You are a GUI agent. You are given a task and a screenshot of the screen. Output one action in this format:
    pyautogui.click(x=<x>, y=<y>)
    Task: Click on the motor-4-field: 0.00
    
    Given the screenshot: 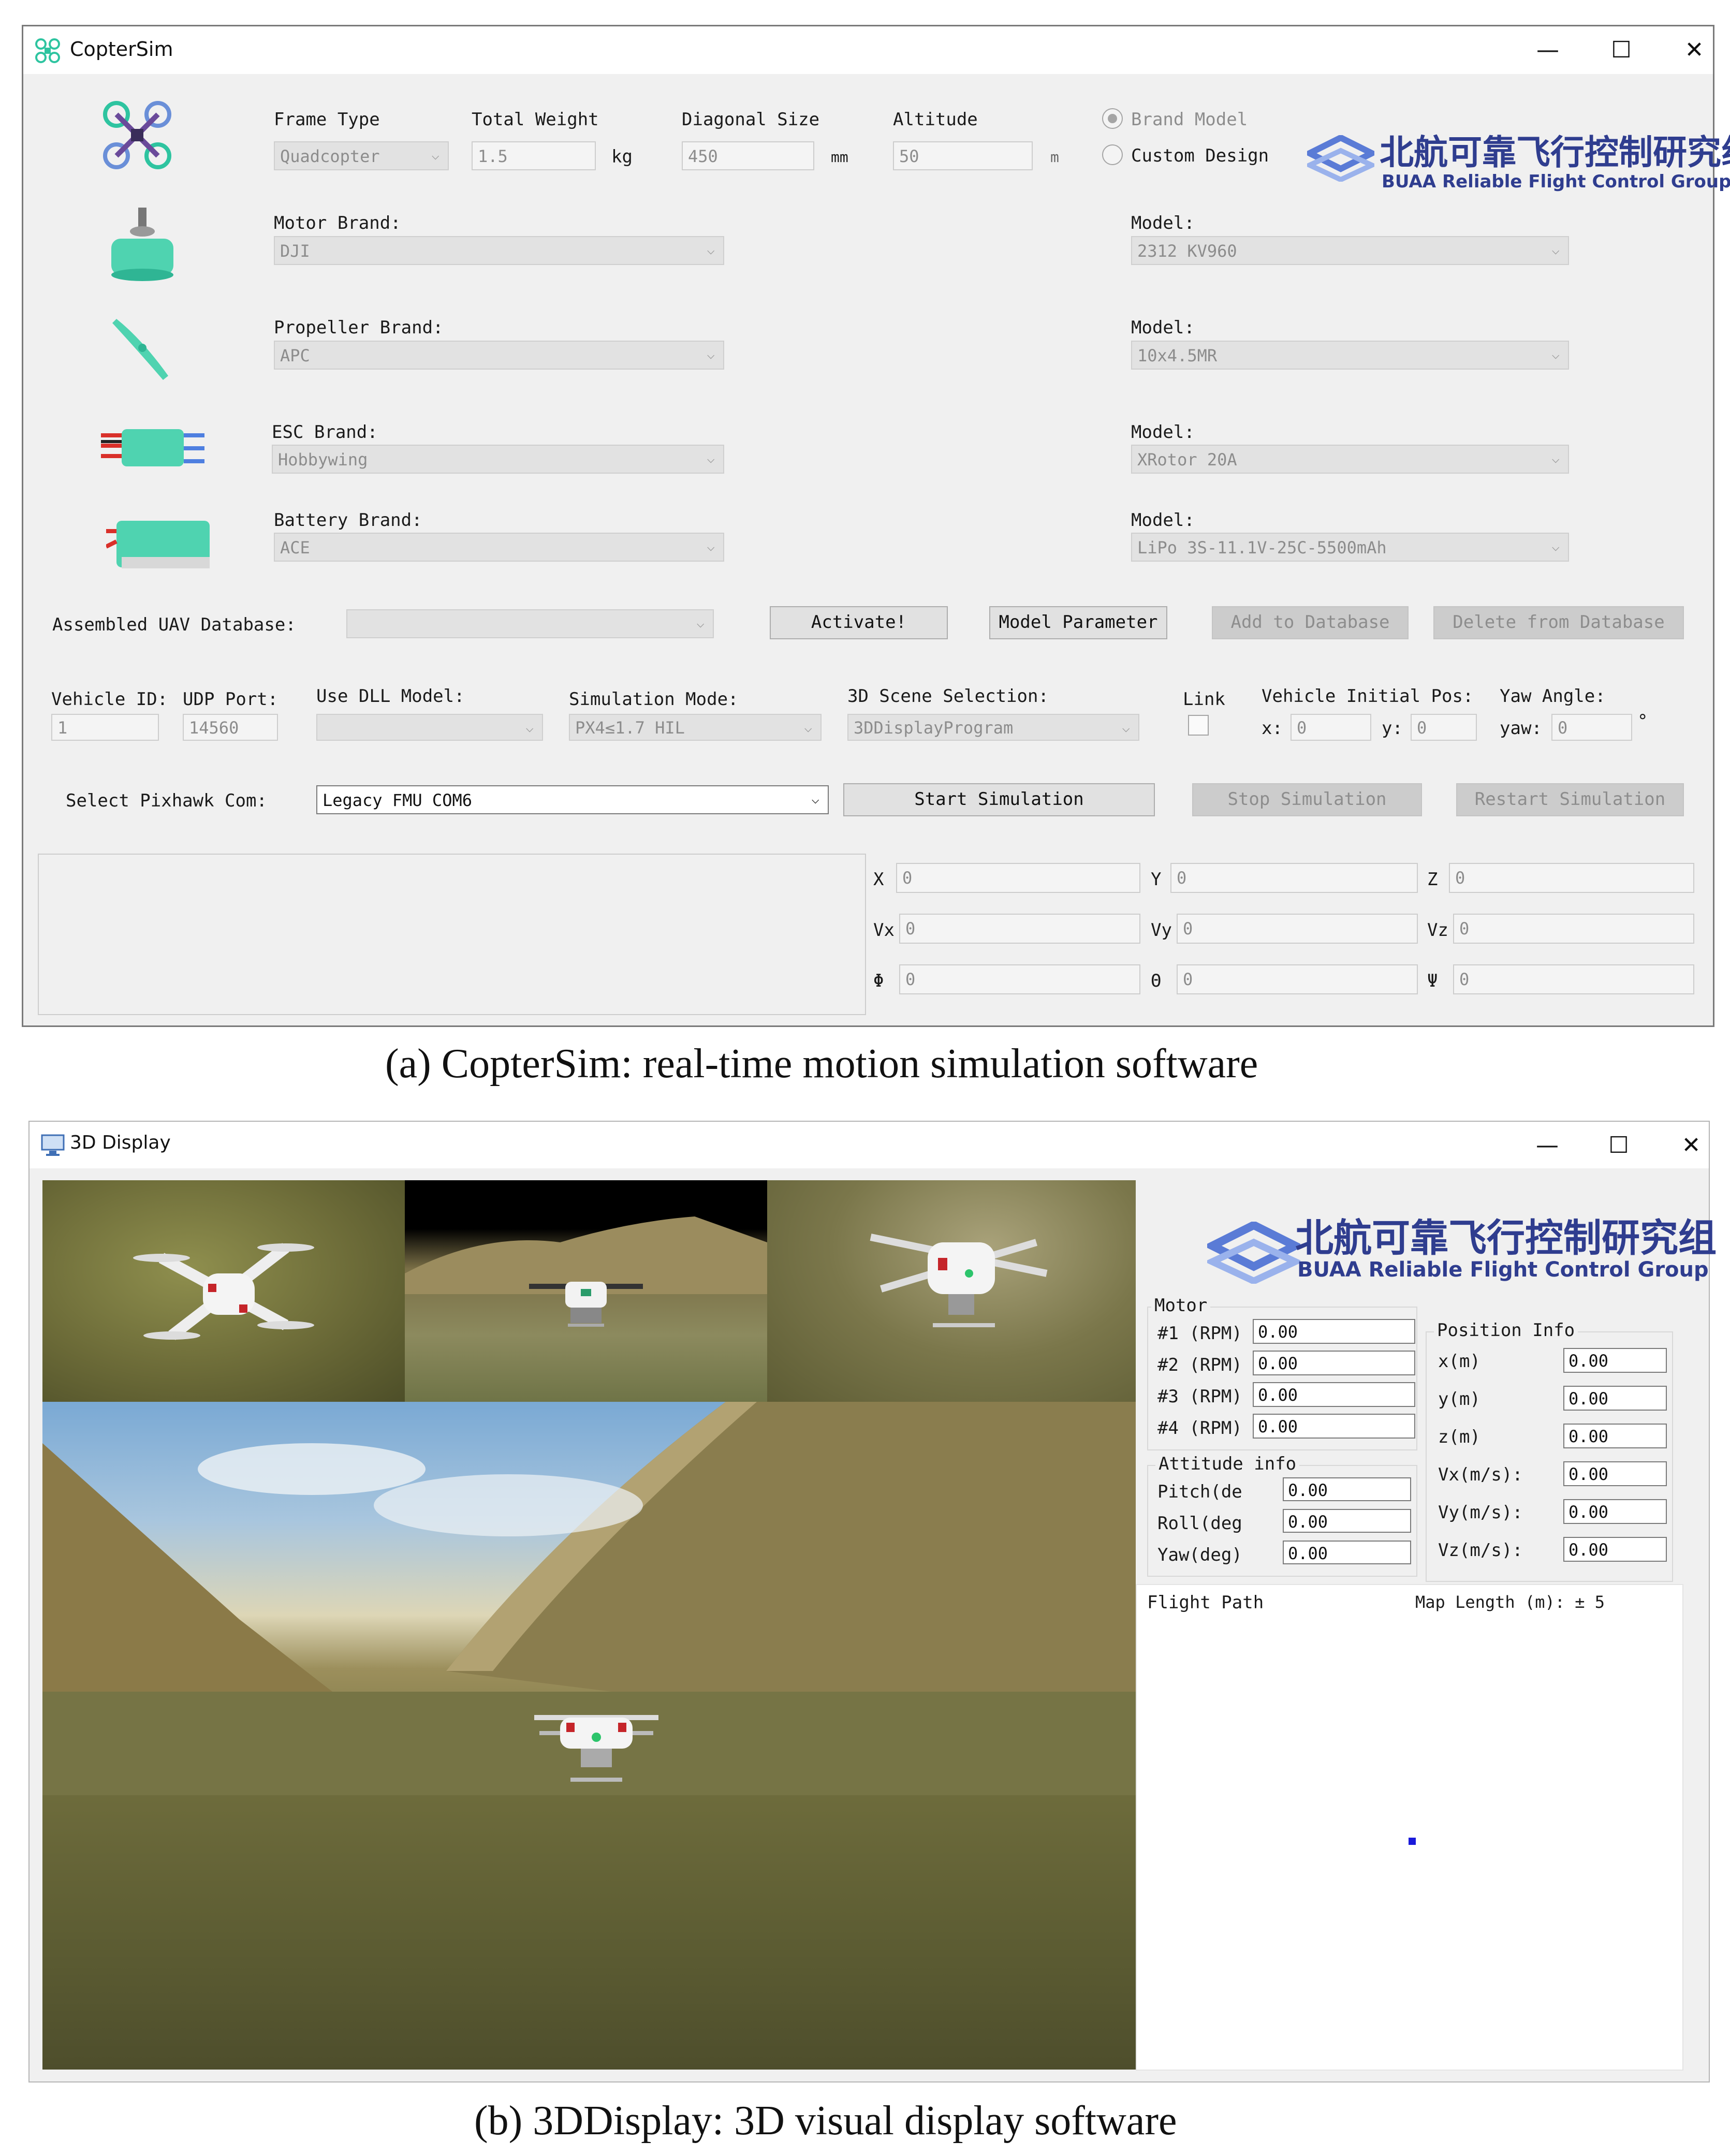 What is the action you would take?
    pyautogui.click(x=1334, y=1427)
    